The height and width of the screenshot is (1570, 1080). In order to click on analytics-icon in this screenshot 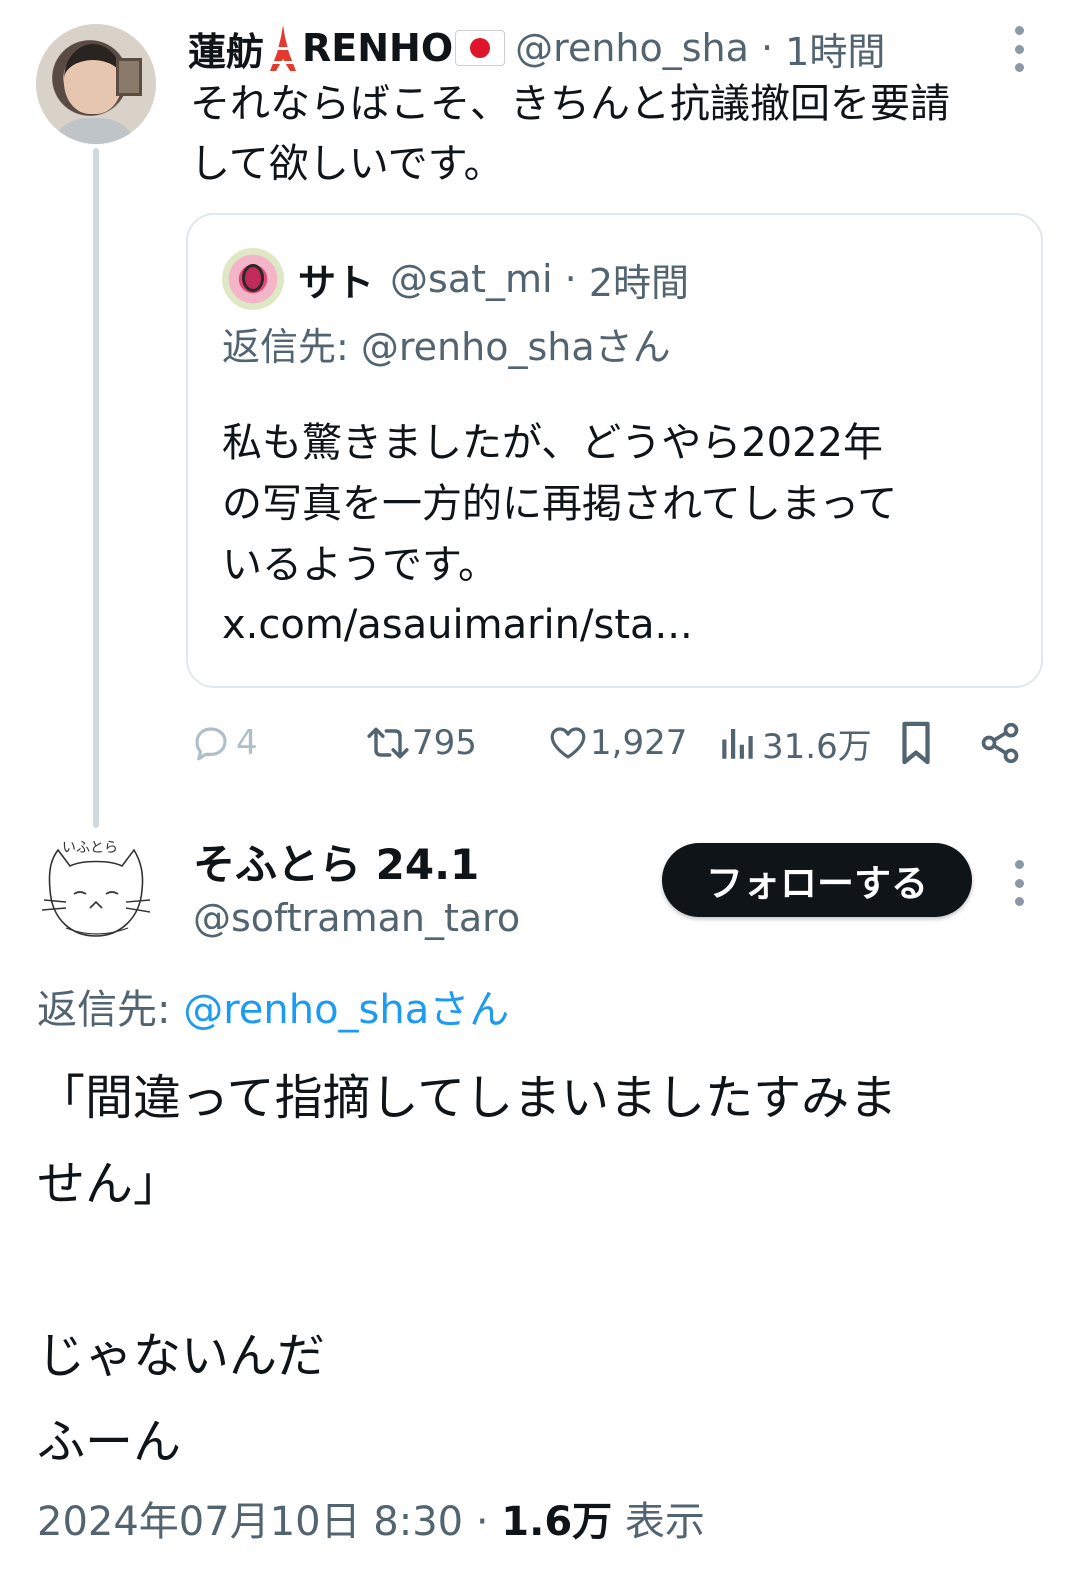, I will do `click(738, 743)`.